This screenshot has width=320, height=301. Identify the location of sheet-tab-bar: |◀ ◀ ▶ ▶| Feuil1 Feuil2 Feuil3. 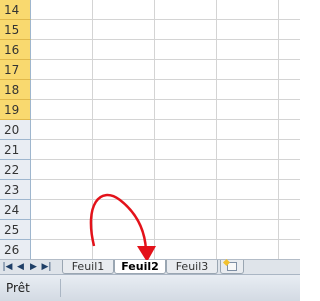
(150, 266).